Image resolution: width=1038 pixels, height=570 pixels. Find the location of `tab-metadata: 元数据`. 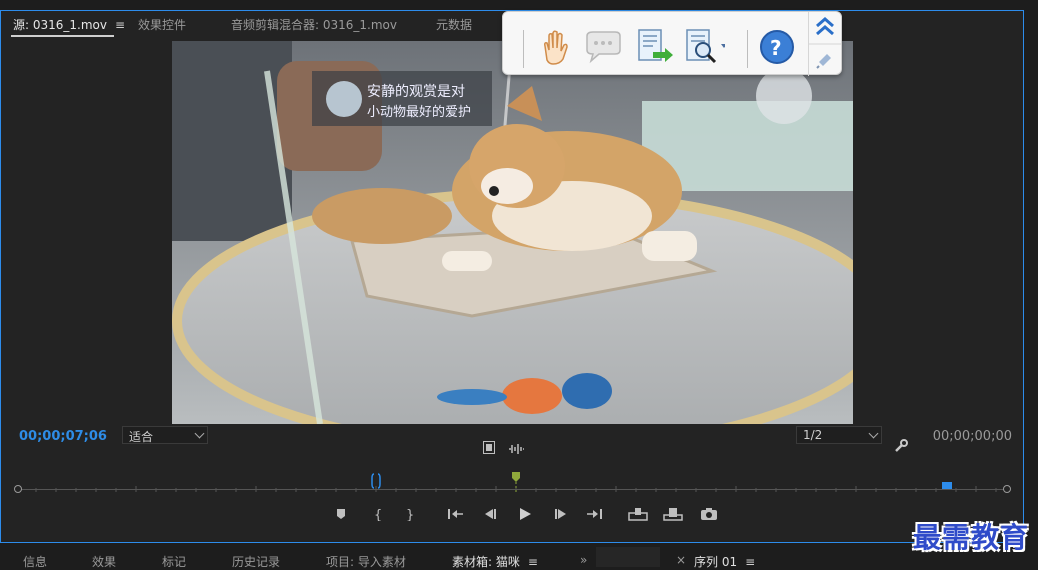

tab-metadata: 元数据 is located at coordinates (454, 24).